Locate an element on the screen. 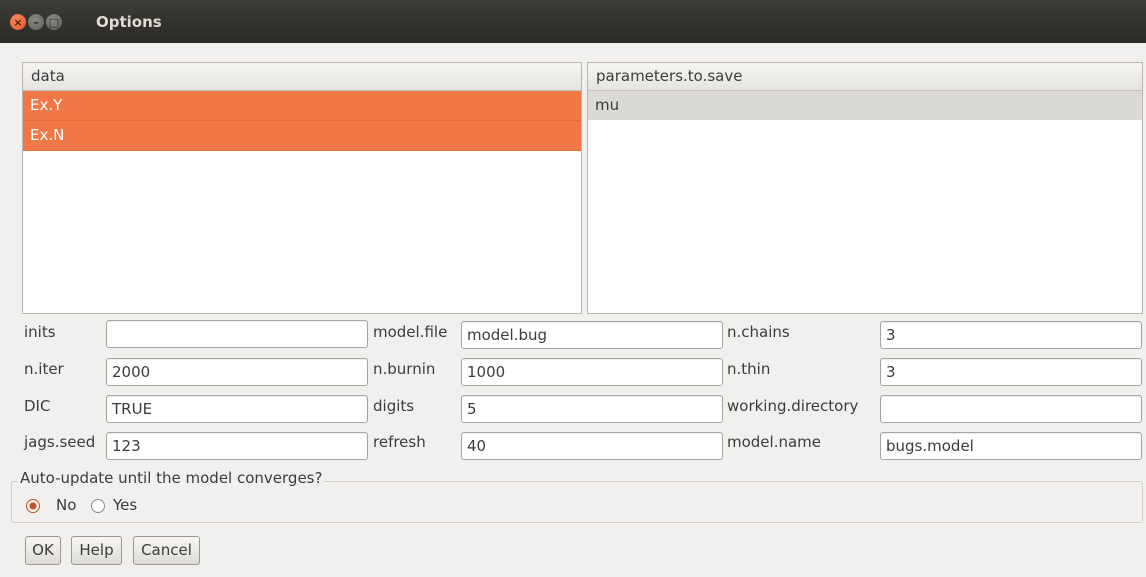  inits-field is located at coordinates (237, 334).